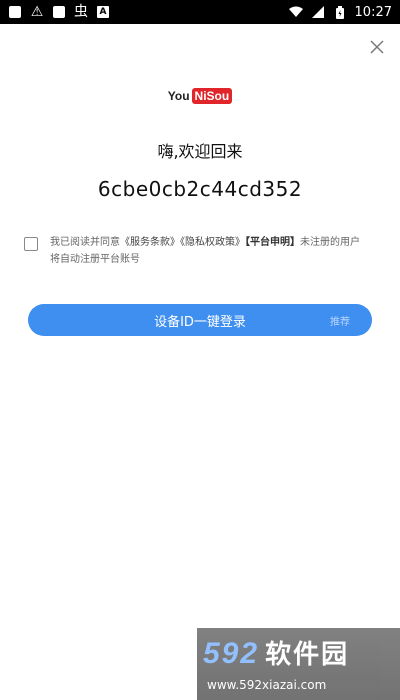 The height and width of the screenshot is (700, 400). Describe the element at coordinates (200, 12) in the screenshot. I see `status-bar: ⚠ 虫 A 10:27` at that location.